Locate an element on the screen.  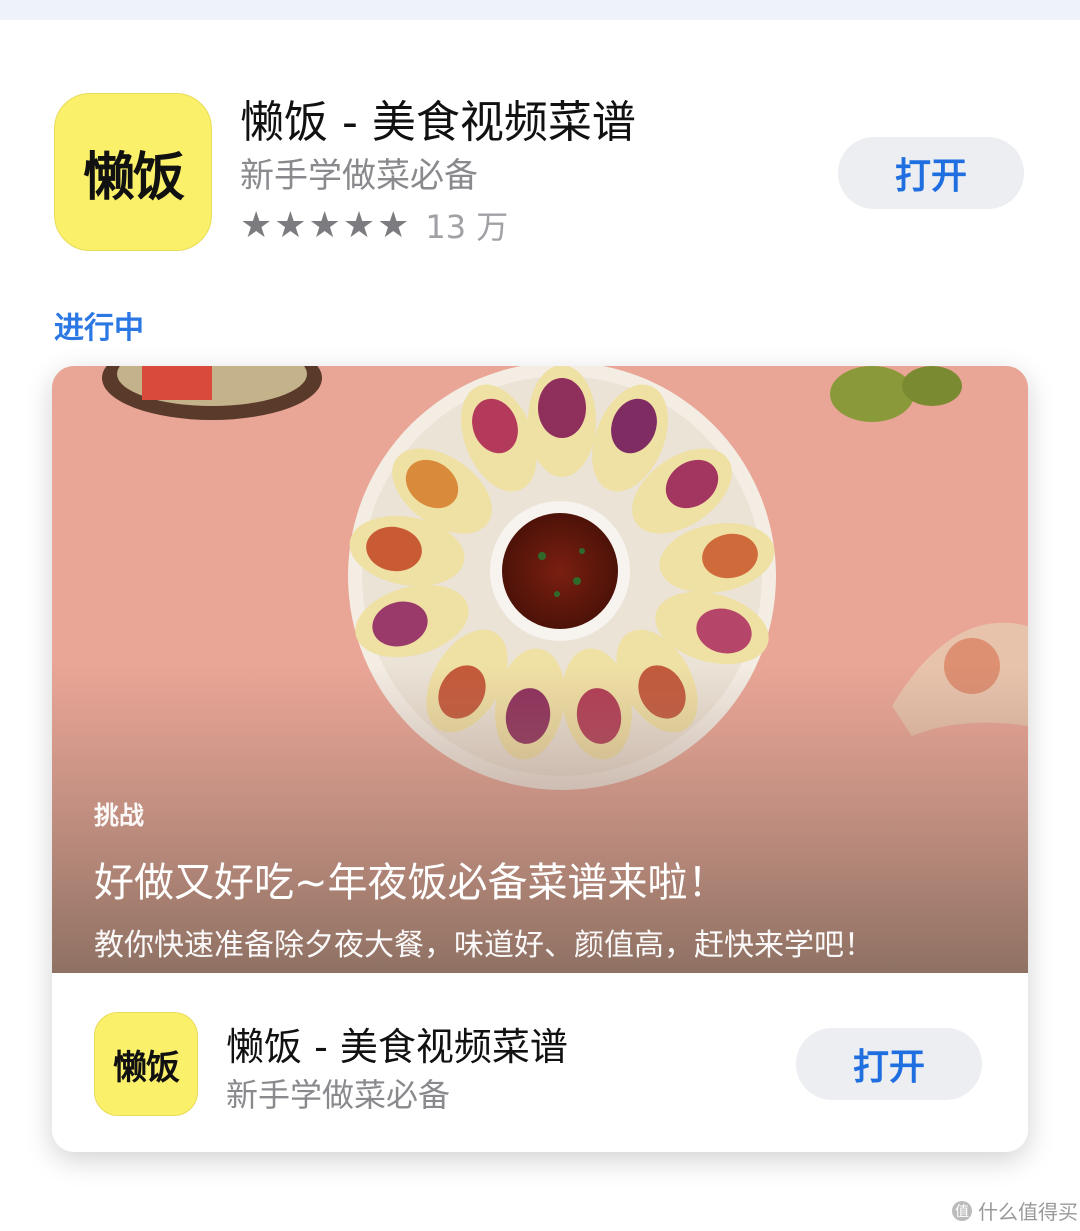
section-label-in-progress: 进行中 is located at coordinates (99, 328).